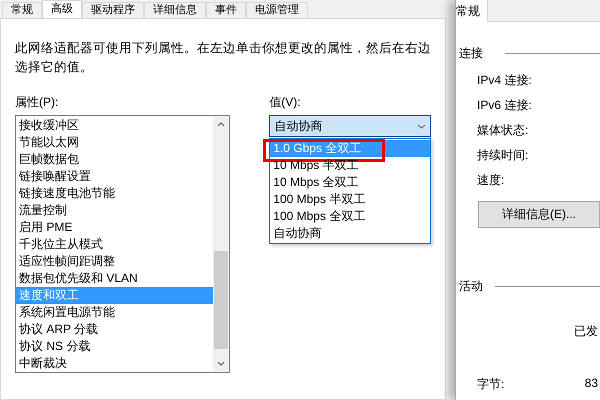  What do you see at coordinates (62, 9) in the screenshot?
I see `tab: 高级` at bounding box center [62, 9].